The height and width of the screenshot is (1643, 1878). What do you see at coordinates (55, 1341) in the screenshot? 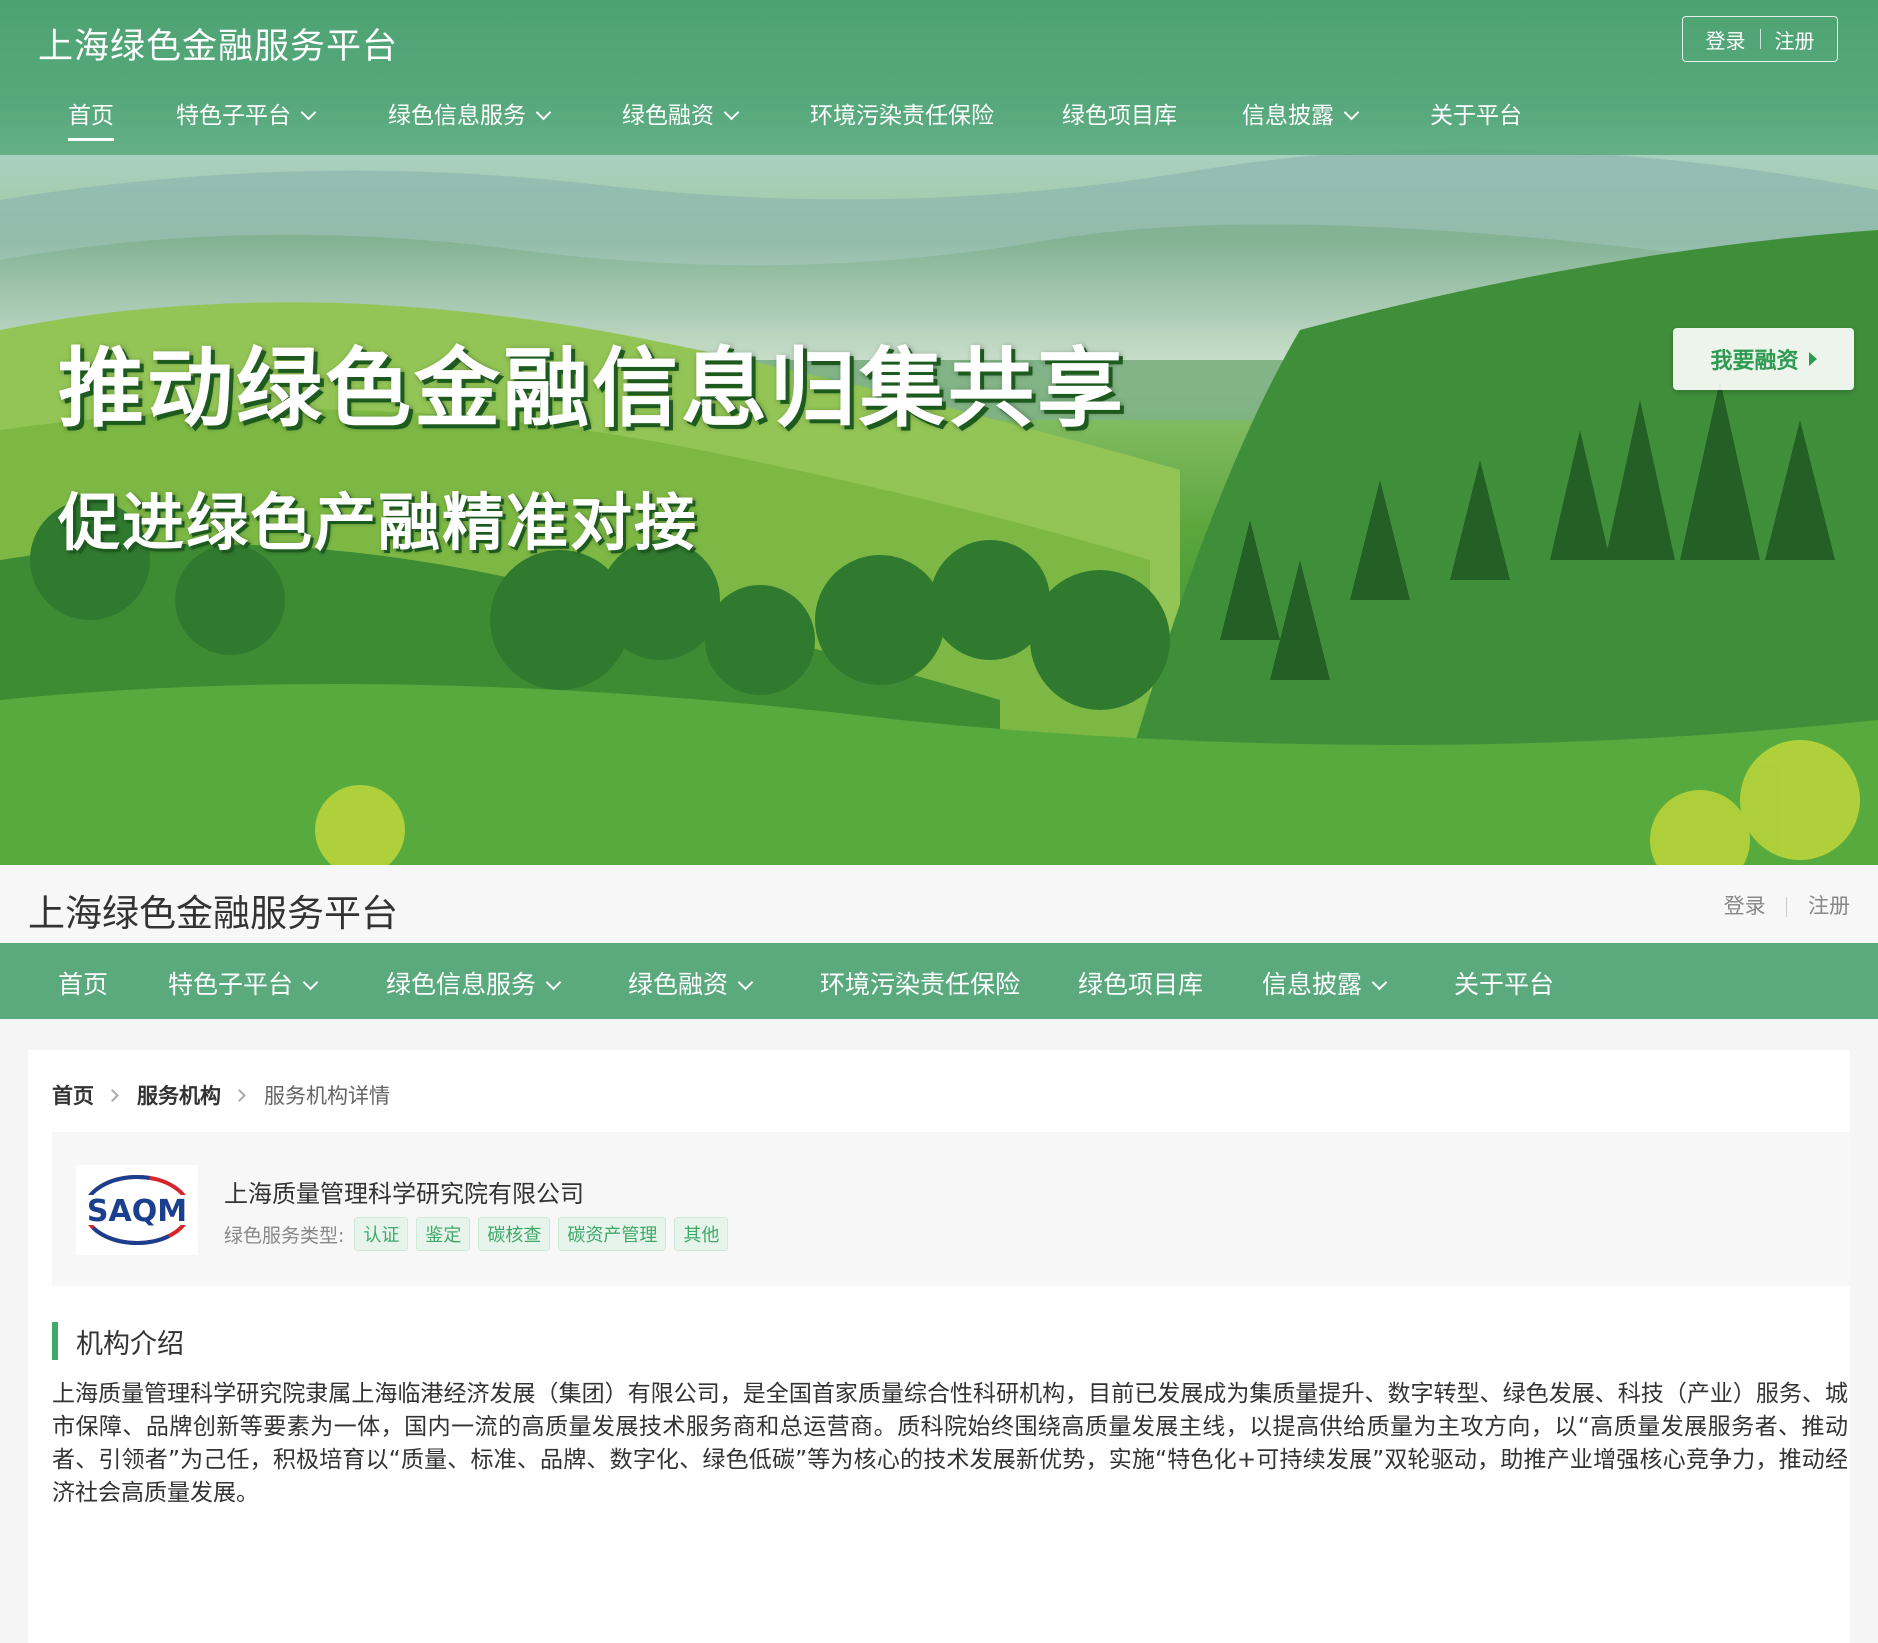
I see `section-accent-bar` at bounding box center [55, 1341].